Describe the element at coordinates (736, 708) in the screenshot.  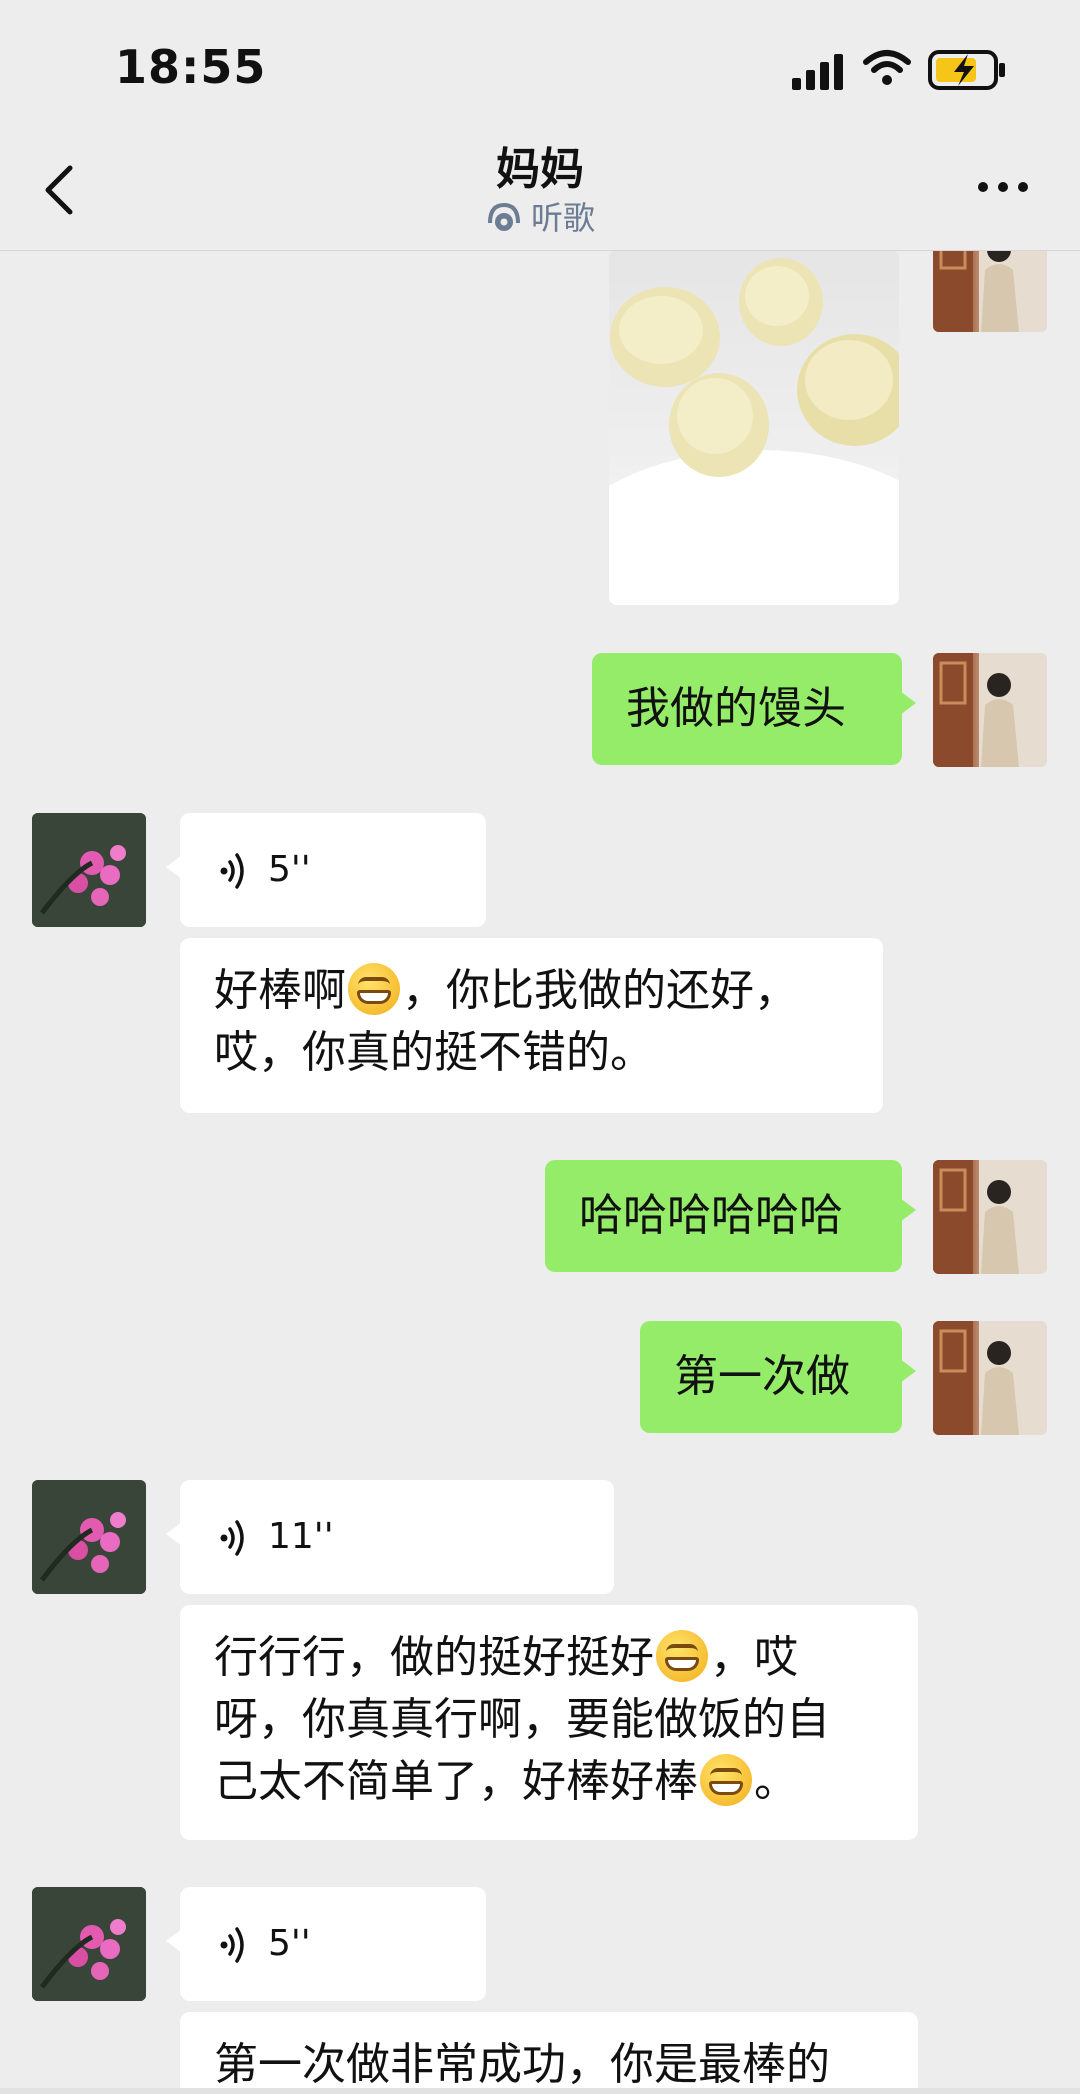
I see `message-text: 我做的馒头` at that location.